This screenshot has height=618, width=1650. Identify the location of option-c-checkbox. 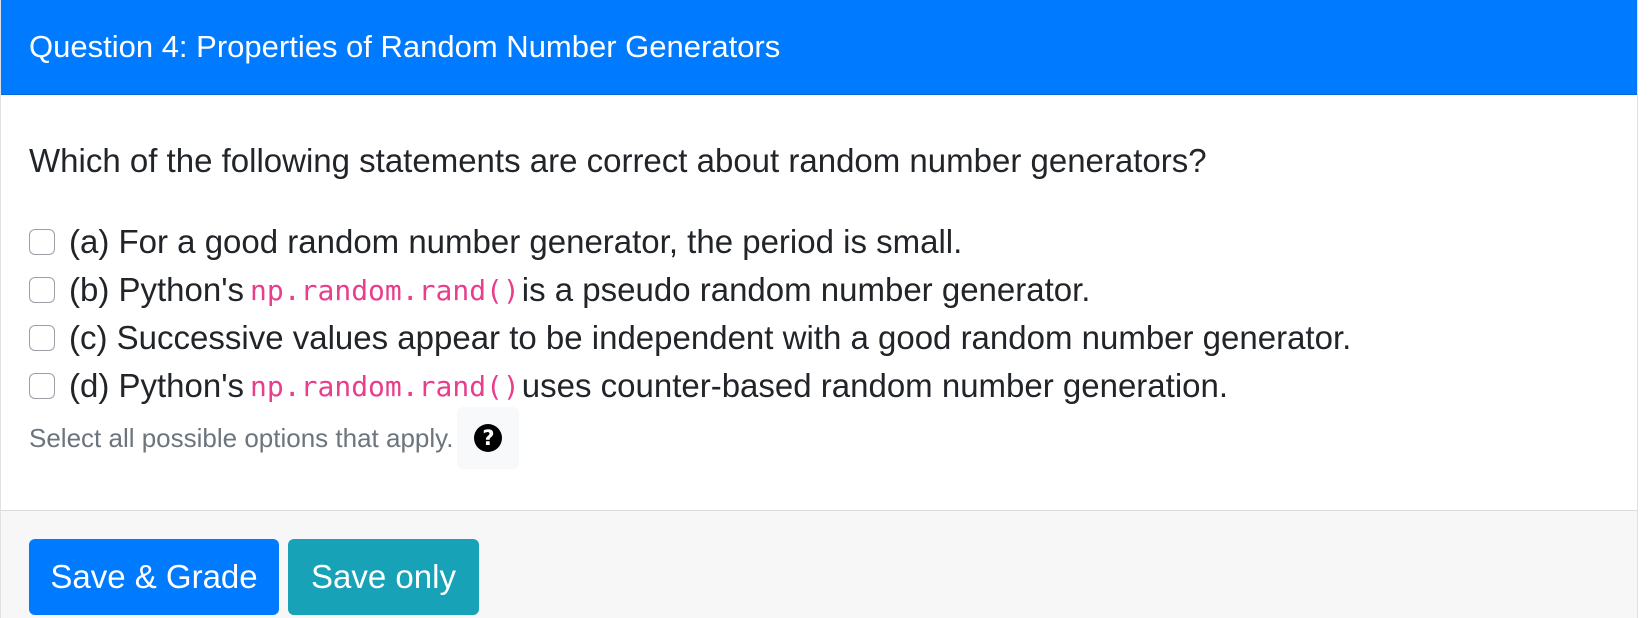
(42, 338).